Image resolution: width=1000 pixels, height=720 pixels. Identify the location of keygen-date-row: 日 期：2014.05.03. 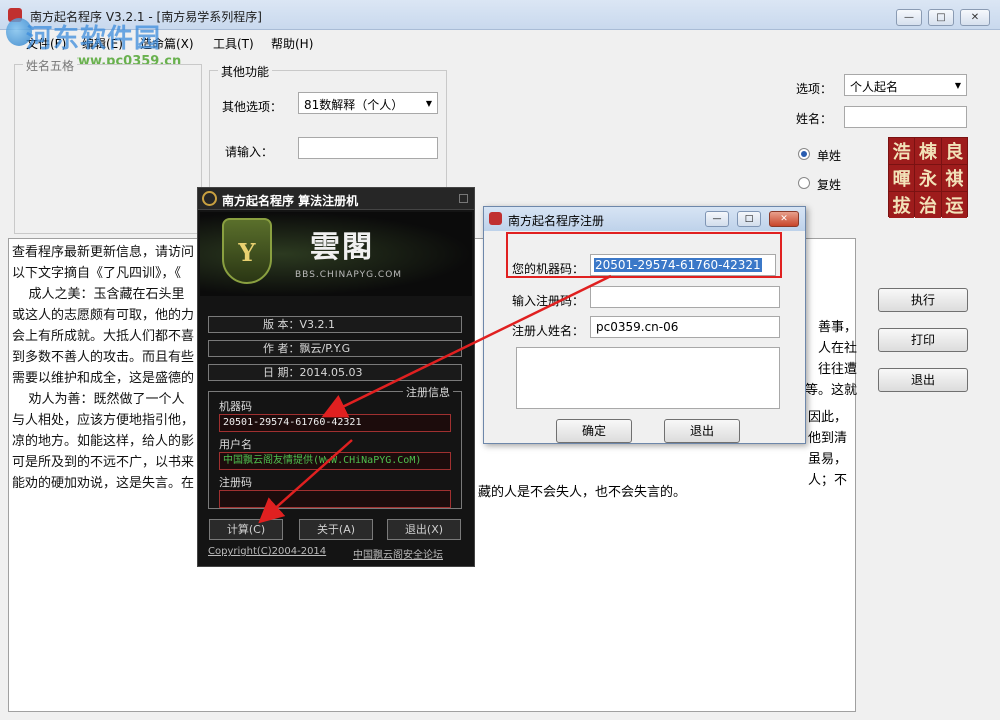
(335, 372).